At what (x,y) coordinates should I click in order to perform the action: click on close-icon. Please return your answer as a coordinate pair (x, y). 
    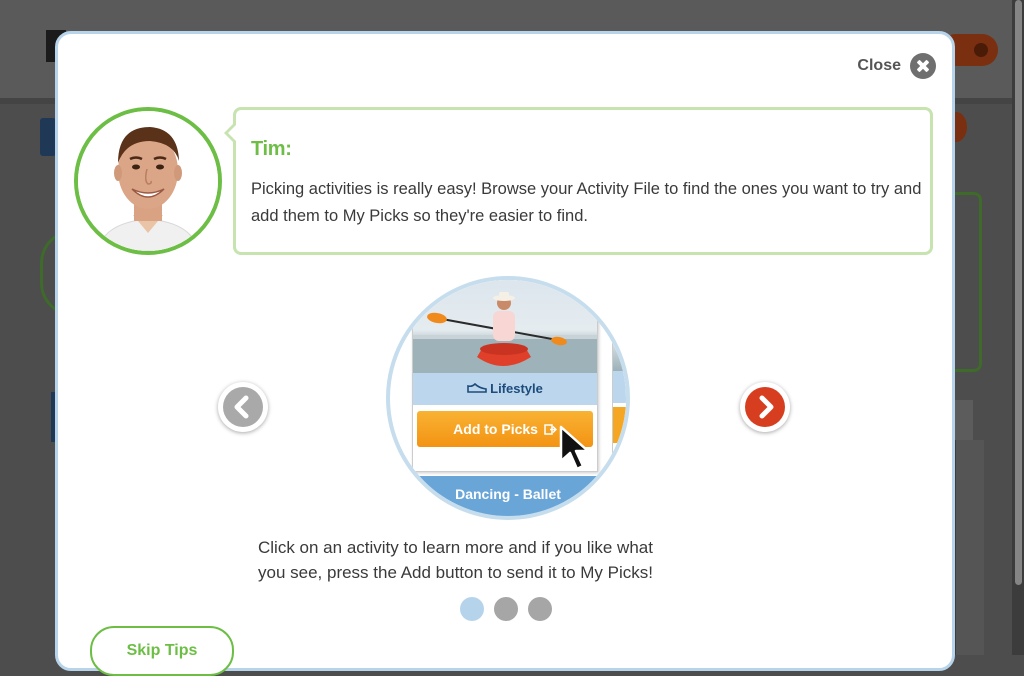
    Looking at the image, I should click on (923, 66).